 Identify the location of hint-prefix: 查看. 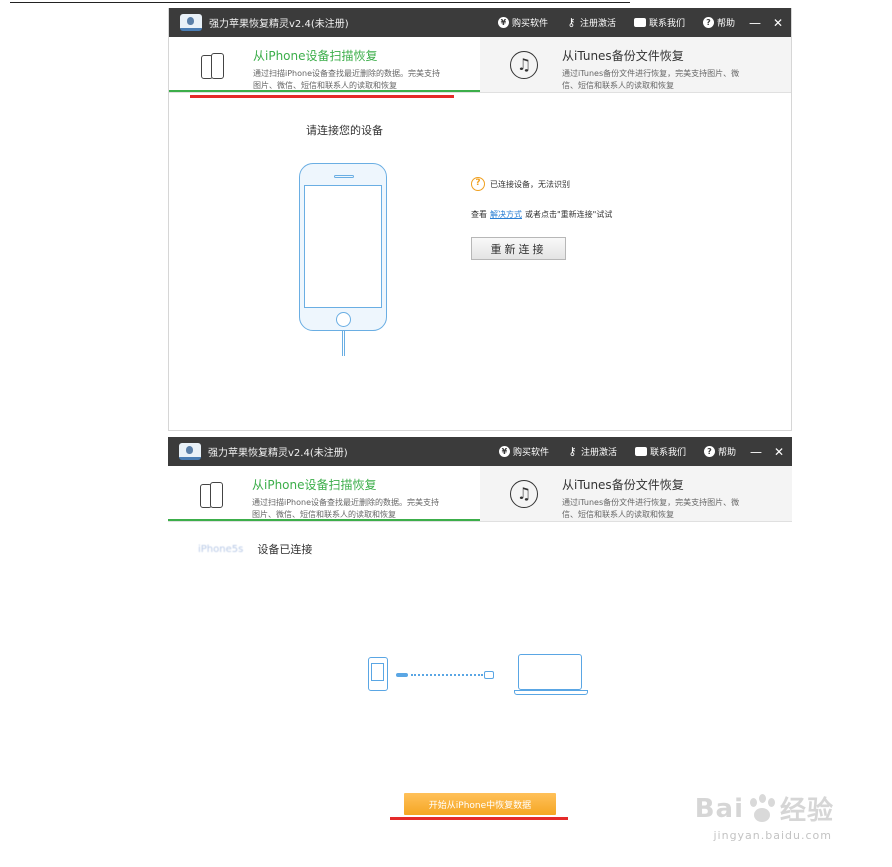
(479, 214).